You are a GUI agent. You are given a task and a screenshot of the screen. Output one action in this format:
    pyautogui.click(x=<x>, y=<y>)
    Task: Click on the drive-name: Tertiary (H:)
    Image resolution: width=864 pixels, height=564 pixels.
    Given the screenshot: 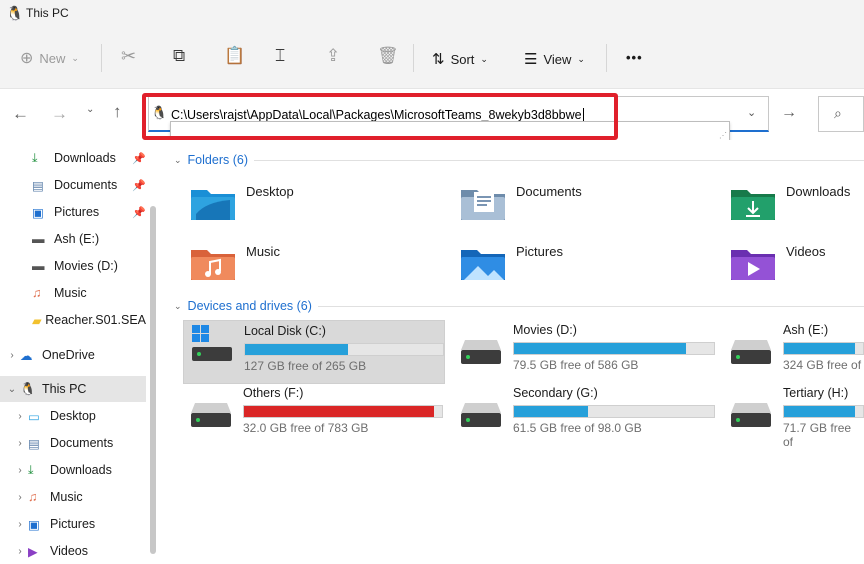 What is the action you would take?
    pyautogui.click(x=816, y=393)
    